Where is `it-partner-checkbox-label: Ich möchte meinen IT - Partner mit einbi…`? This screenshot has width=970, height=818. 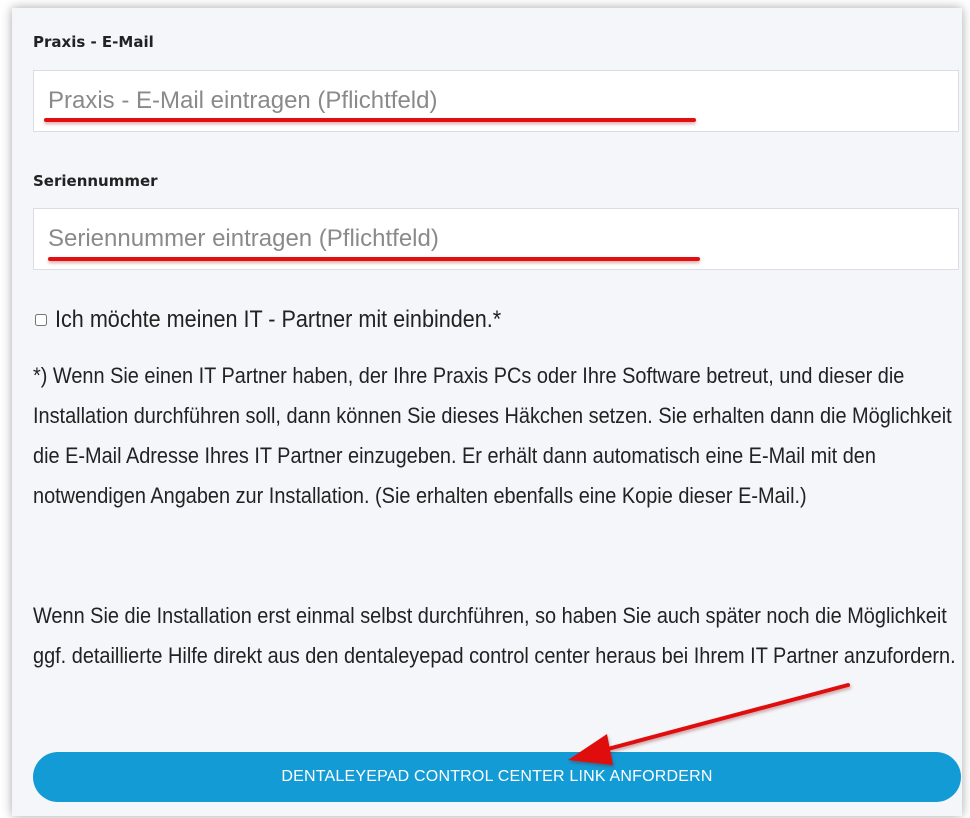
it-partner-checkbox-label: Ich möchte meinen IT - Partner mit einbi… is located at coordinates (278, 319).